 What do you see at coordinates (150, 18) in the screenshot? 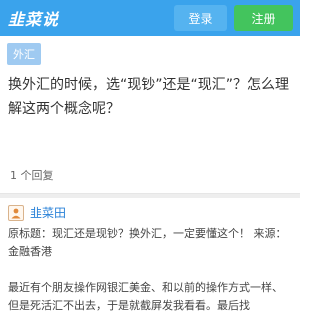
I see `top-navbar: 韭菜说 登录 注册` at bounding box center [150, 18].